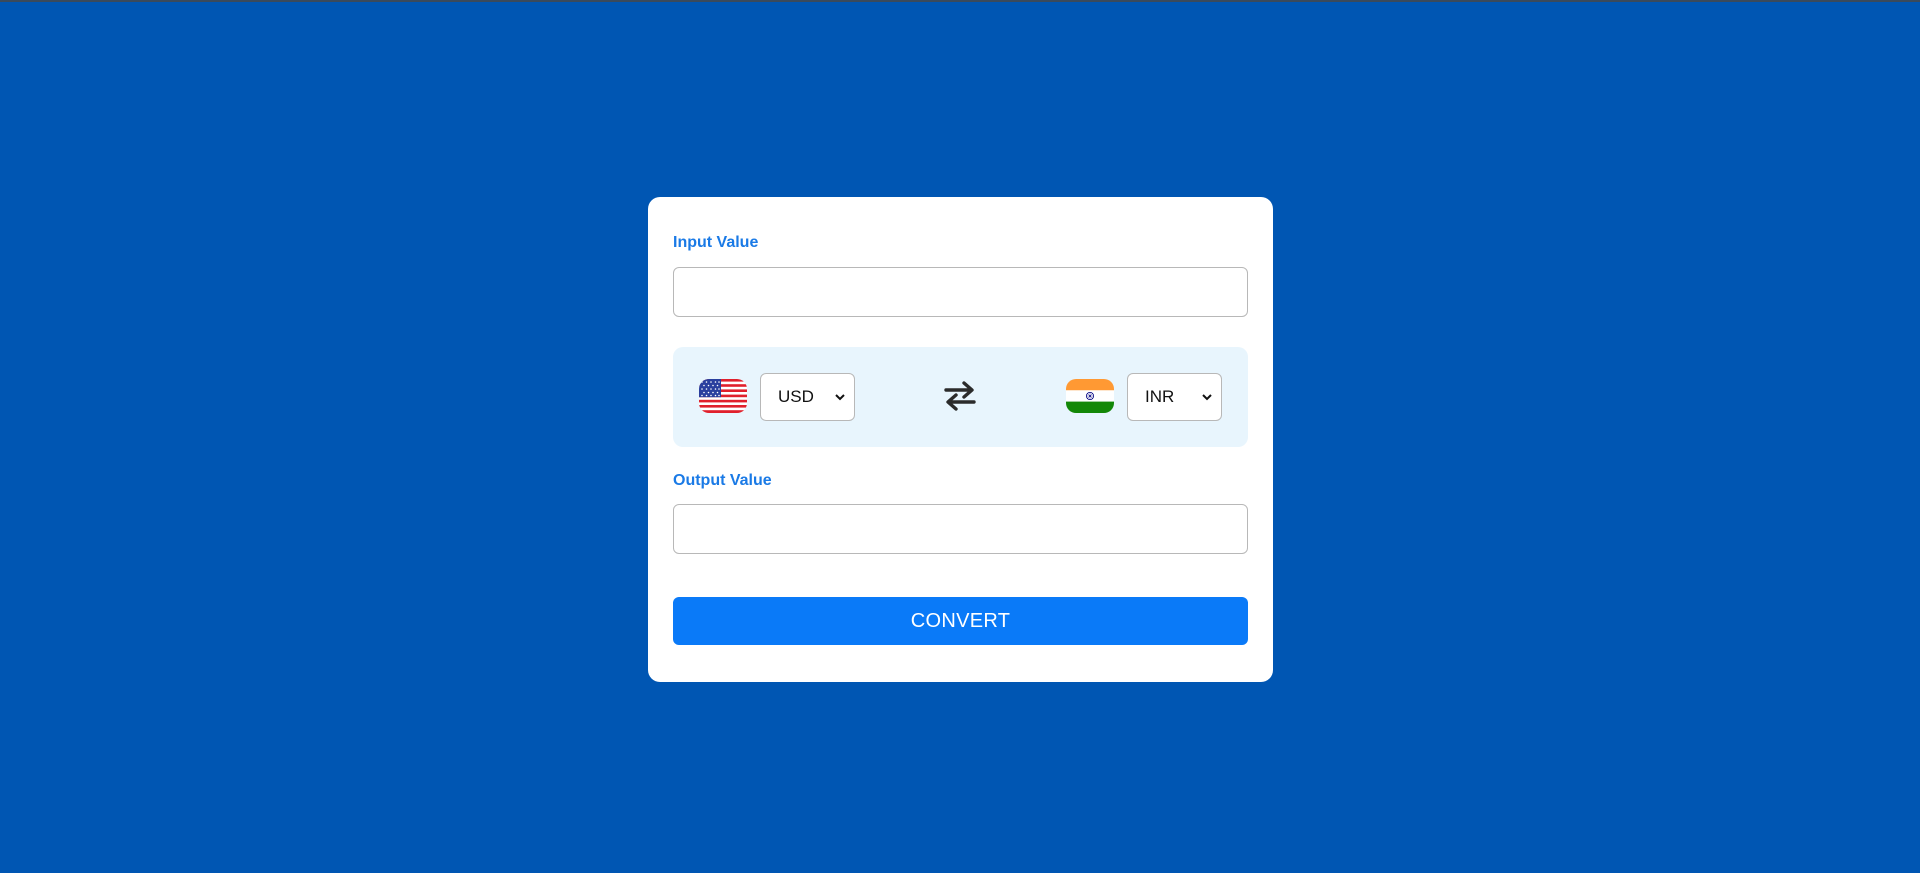 This screenshot has height=873, width=1920. Describe the element at coordinates (723, 396) in the screenshot. I see `us-flag-icon` at that location.